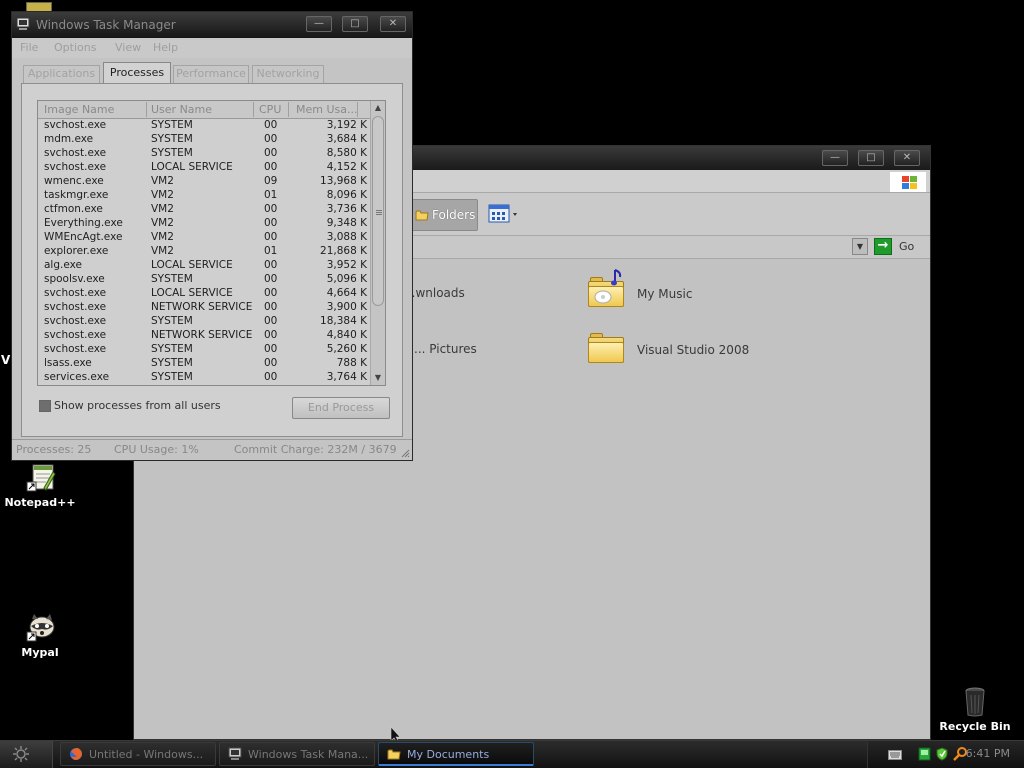  I want to click on table-row: mdm.exe SYSTEM 00 3,684 K, so click(211, 140).